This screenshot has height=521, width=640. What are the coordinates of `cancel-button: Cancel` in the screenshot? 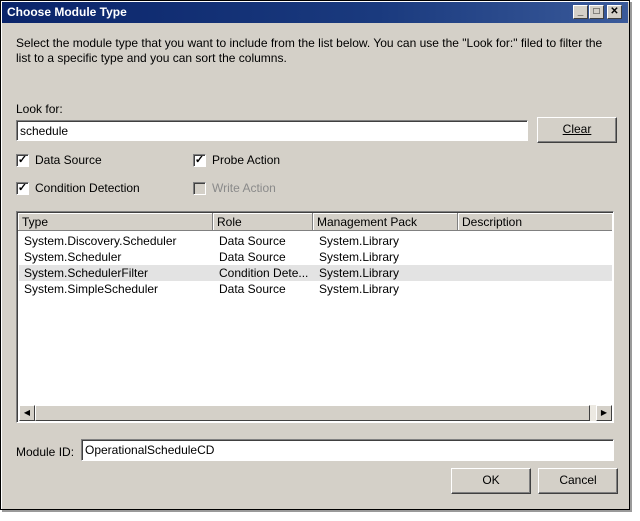 It's located at (578, 481).